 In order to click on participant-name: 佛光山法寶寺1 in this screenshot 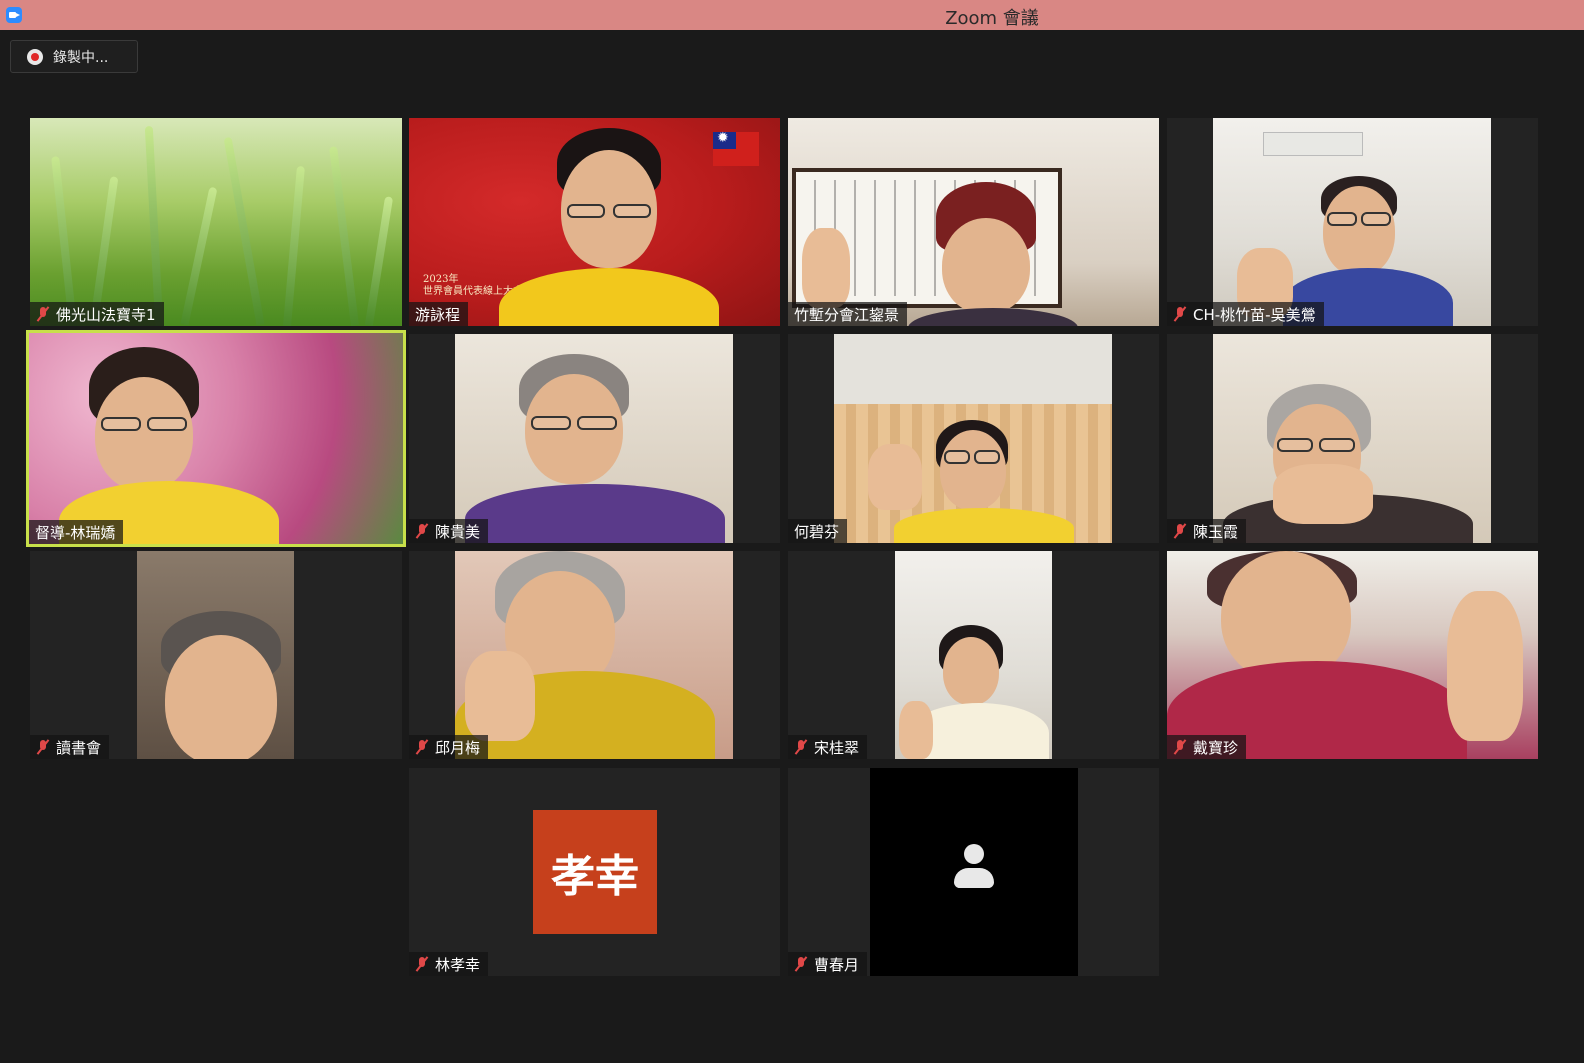, I will do `click(106, 314)`.